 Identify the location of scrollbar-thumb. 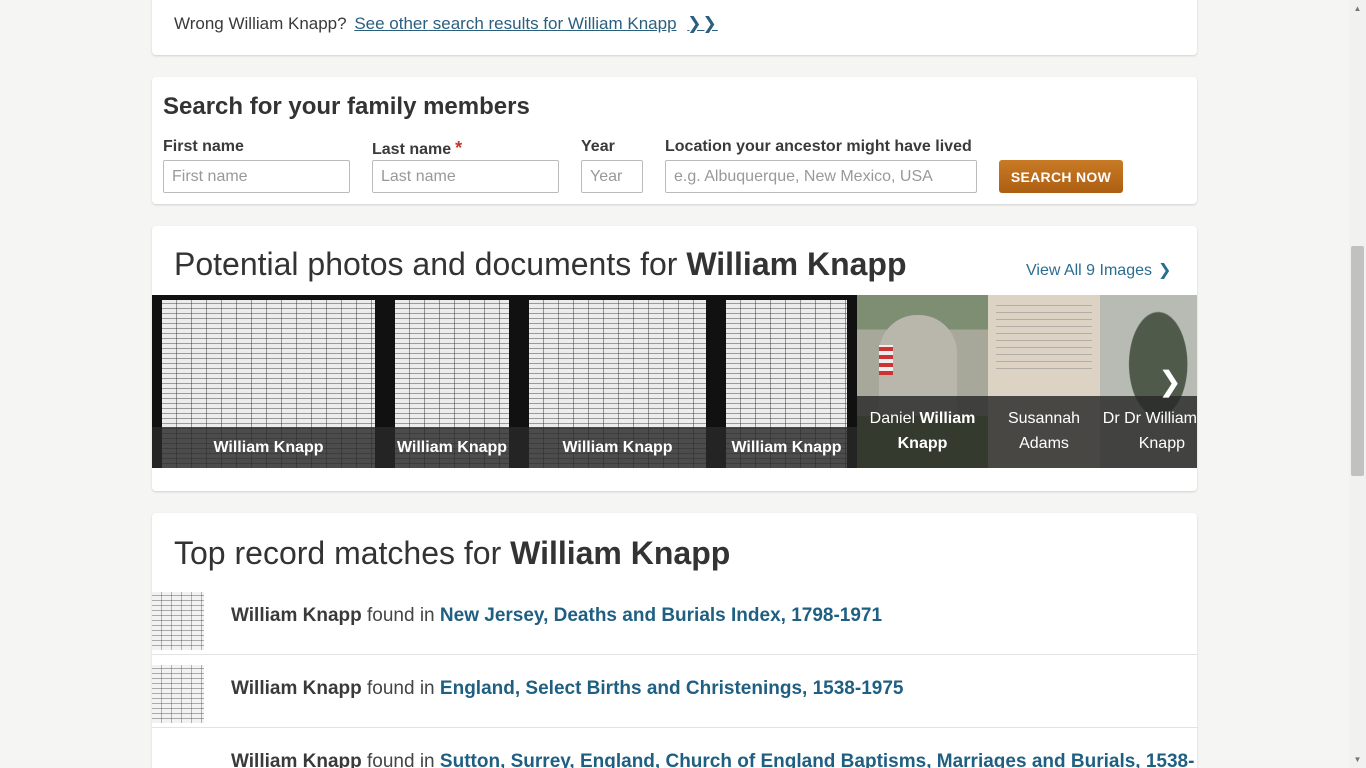
(1357, 361).